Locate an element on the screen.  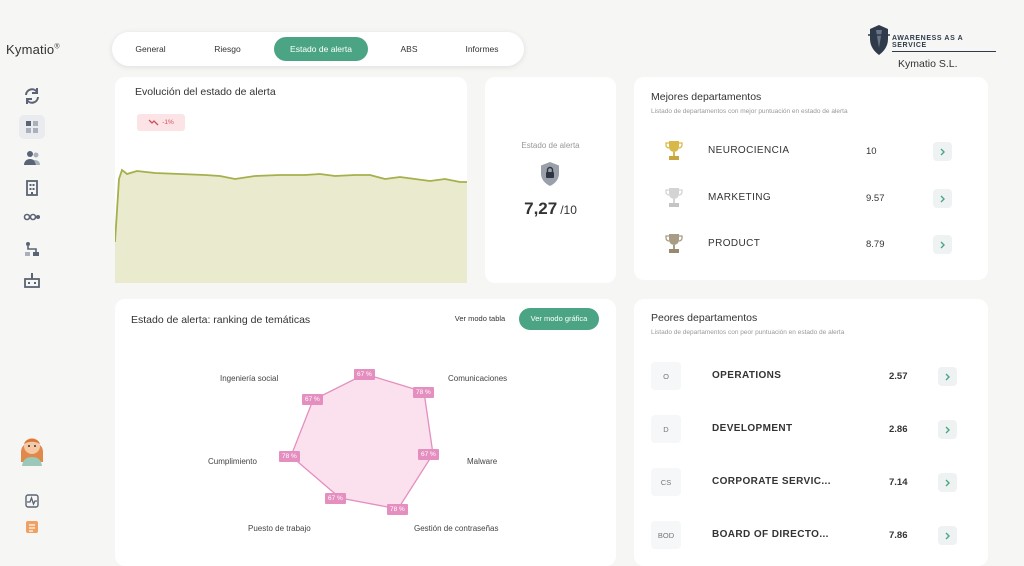
trophy-bronze-icon is located at coordinates (674, 243).